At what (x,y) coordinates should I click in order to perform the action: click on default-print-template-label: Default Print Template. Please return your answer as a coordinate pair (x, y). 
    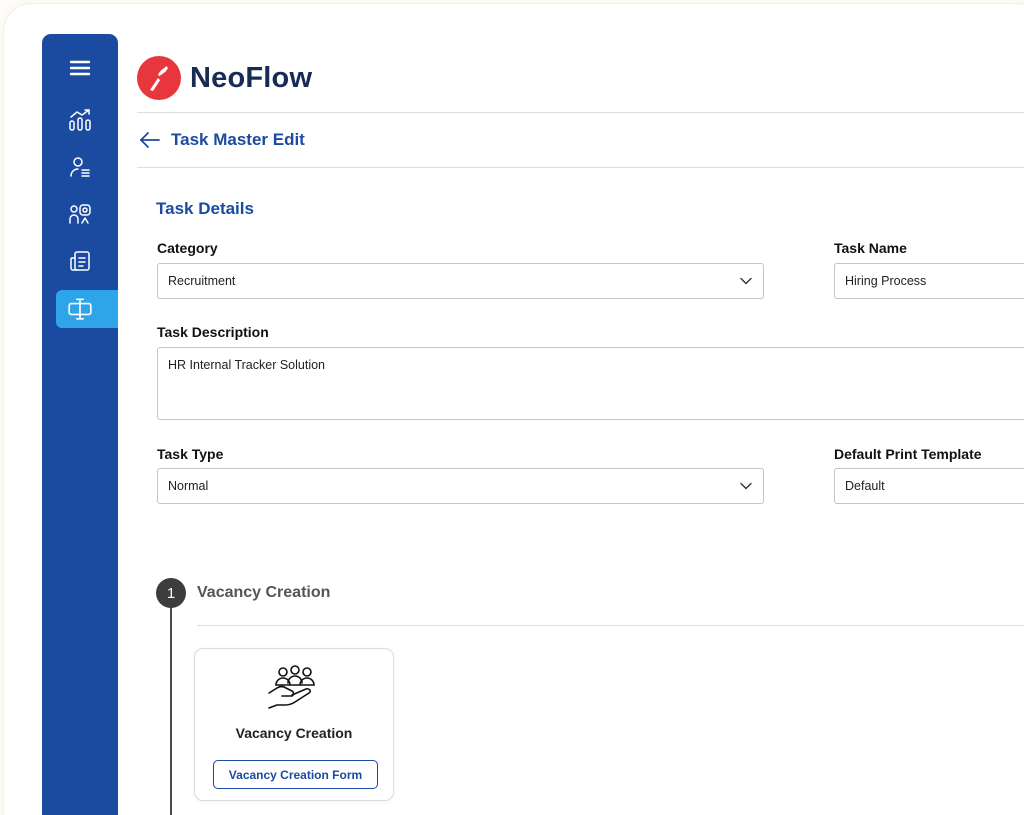
    Looking at the image, I should click on (908, 454).